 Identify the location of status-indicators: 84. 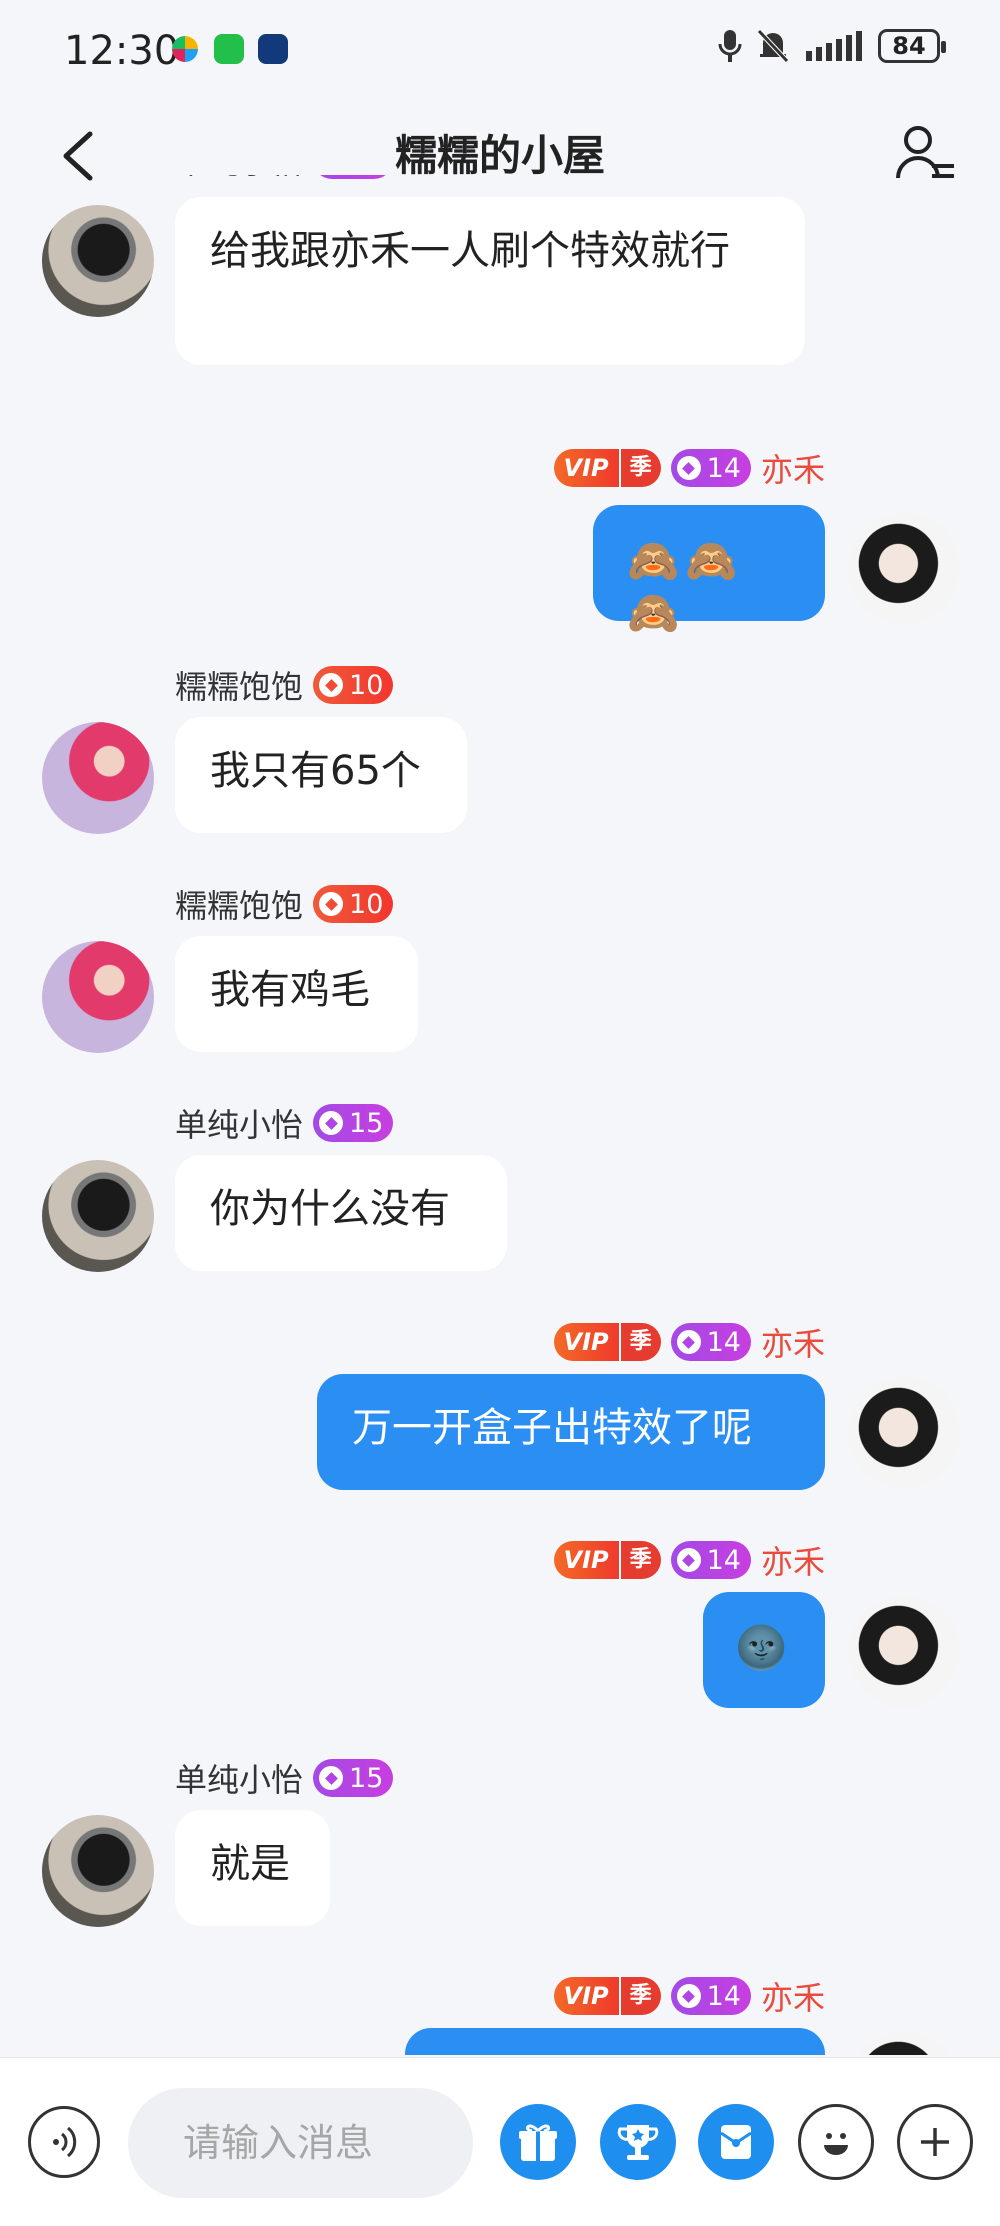
(832, 46).